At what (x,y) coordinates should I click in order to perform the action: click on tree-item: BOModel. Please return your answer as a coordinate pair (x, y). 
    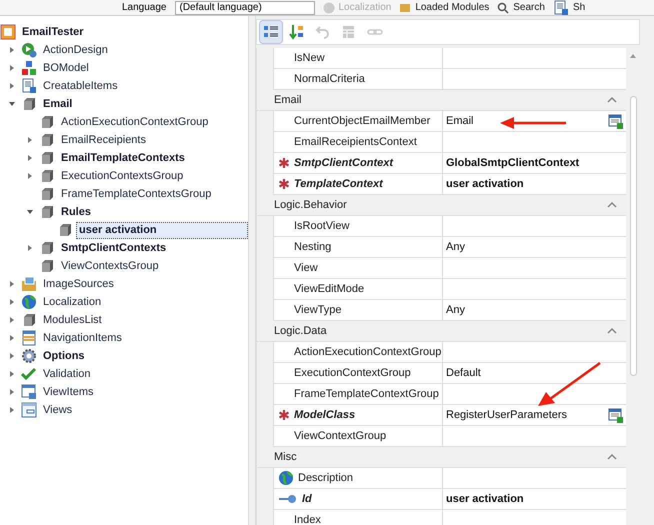
    Looking at the image, I should click on (66, 68).